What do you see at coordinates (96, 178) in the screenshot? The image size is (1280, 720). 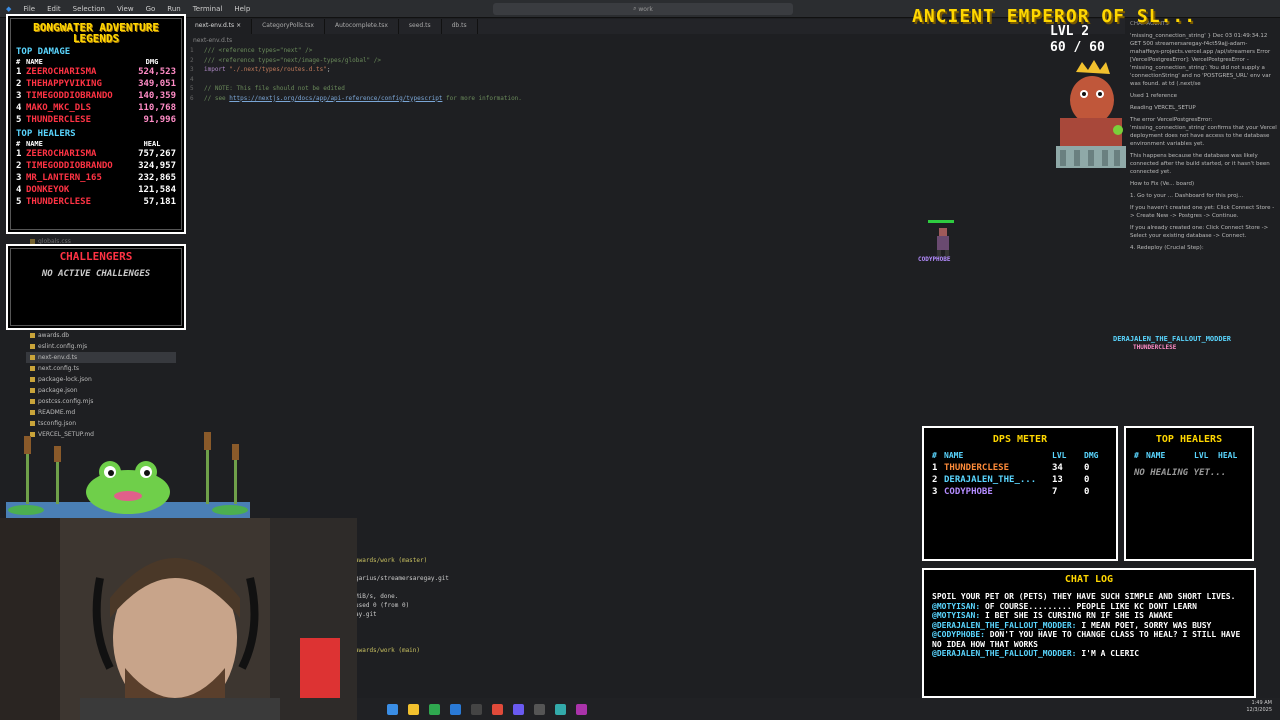 I see `leaderboard-row: 3 MR_LANTERN_165 232,865` at bounding box center [96, 178].